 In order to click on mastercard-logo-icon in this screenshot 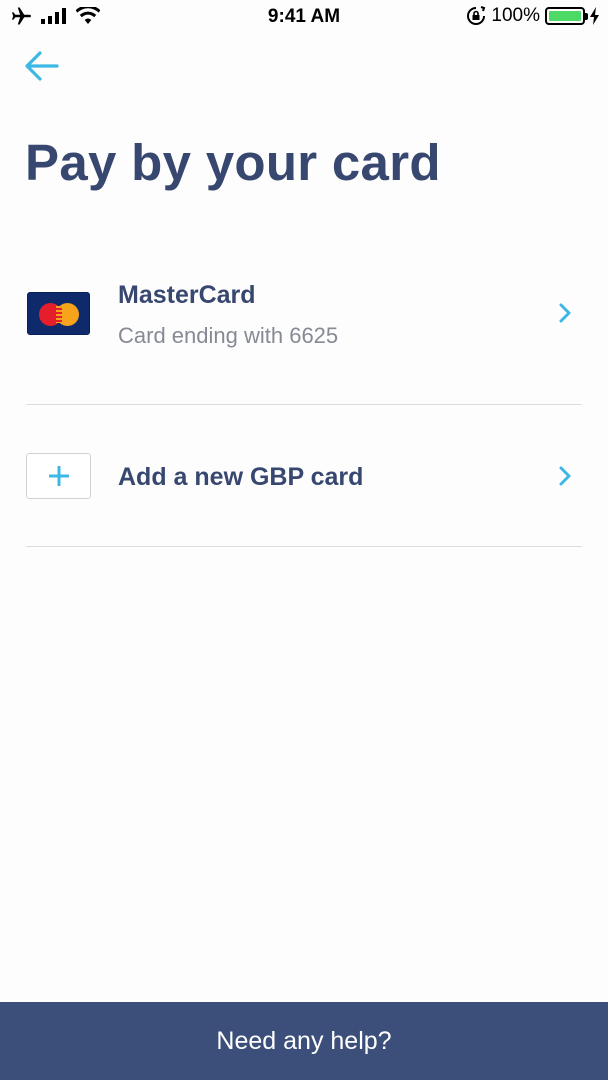, I will do `click(58, 313)`.